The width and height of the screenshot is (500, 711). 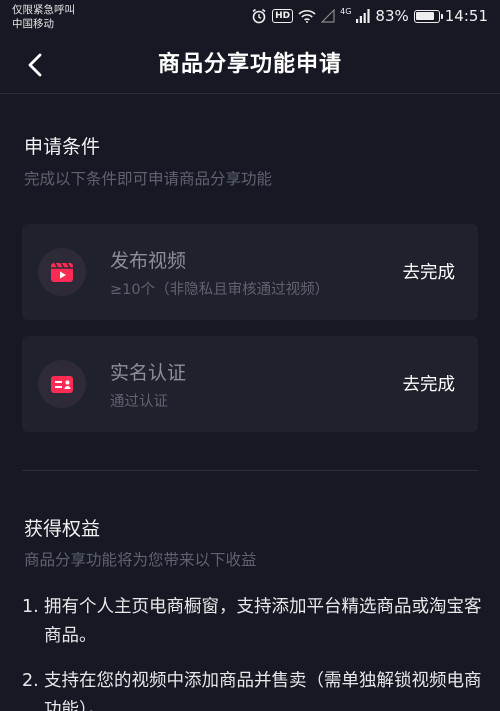 I want to click on chevron-left-icon, so click(x=35, y=65).